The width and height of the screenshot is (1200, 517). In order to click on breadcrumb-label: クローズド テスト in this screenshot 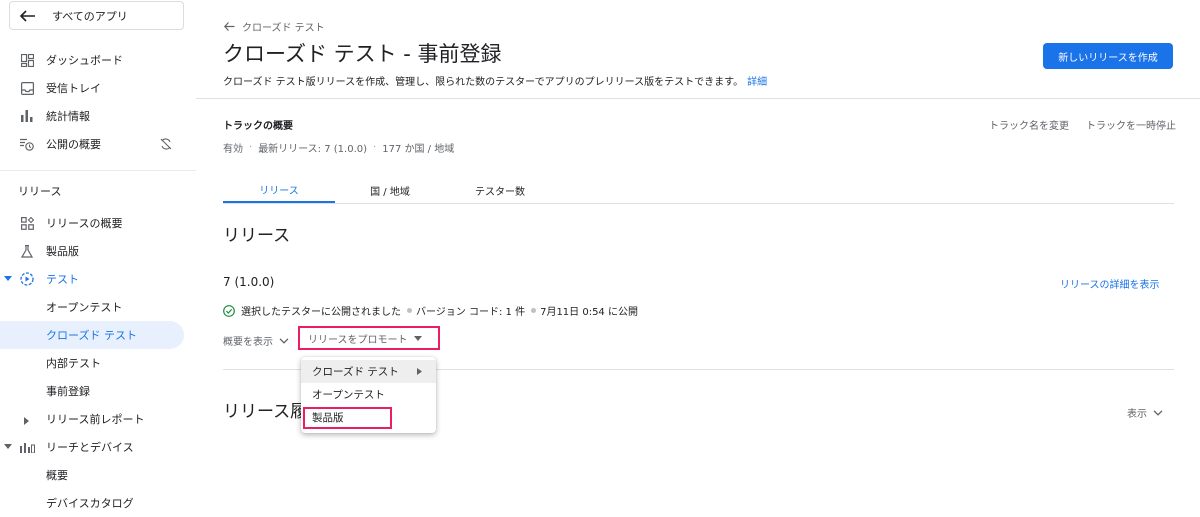, I will do `click(283, 28)`.